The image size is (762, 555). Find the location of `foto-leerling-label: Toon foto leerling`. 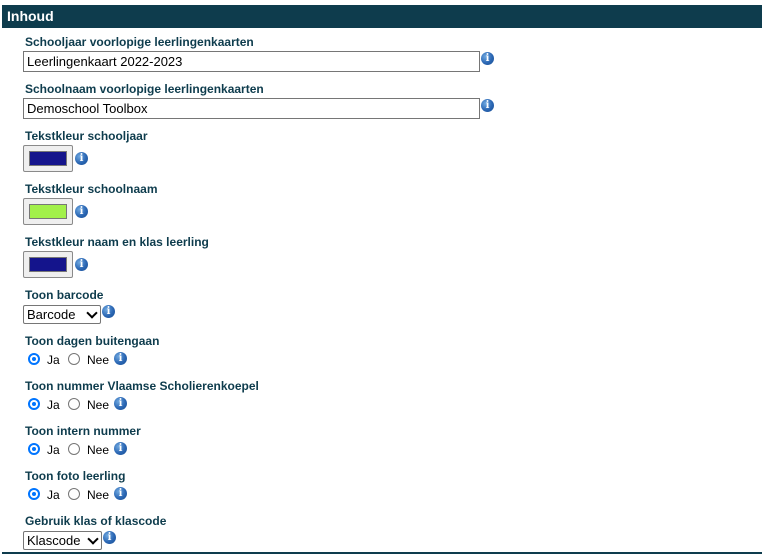

foto-leerling-label: Toon foto leerling is located at coordinates (75, 476).